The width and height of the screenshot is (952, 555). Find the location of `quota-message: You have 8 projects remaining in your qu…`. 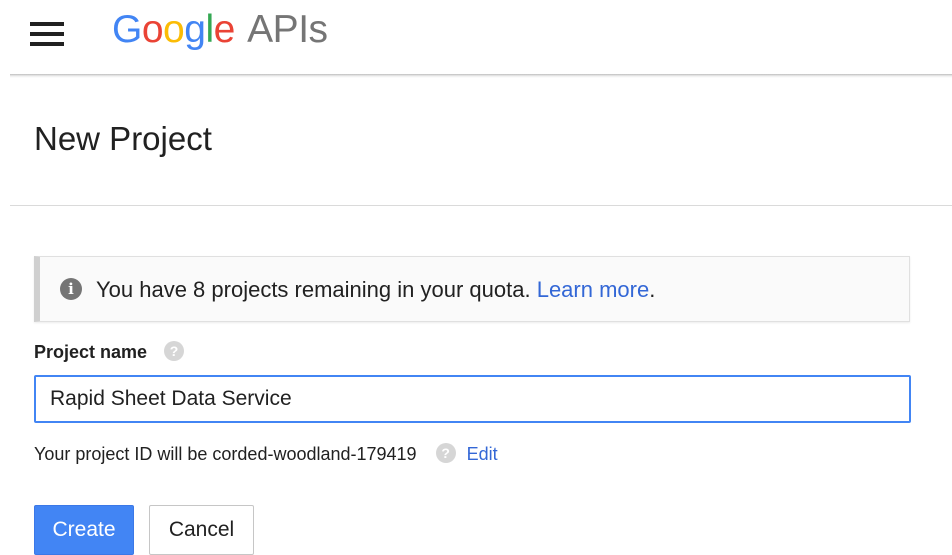

quota-message: You have 8 projects remaining in your qu… is located at coordinates (375, 290).